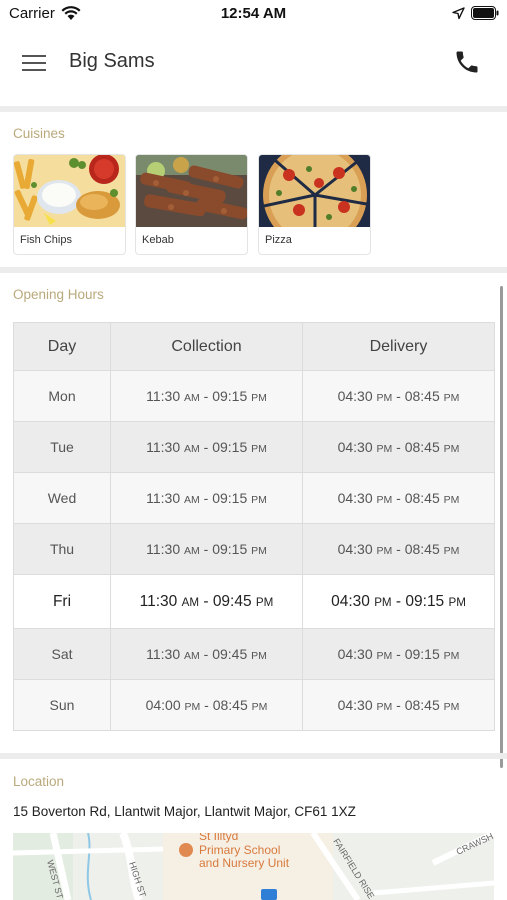  What do you see at coordinates (69, 191) in the screenshot?
I see `fish-chips-image` at bounding box center [69, 191].